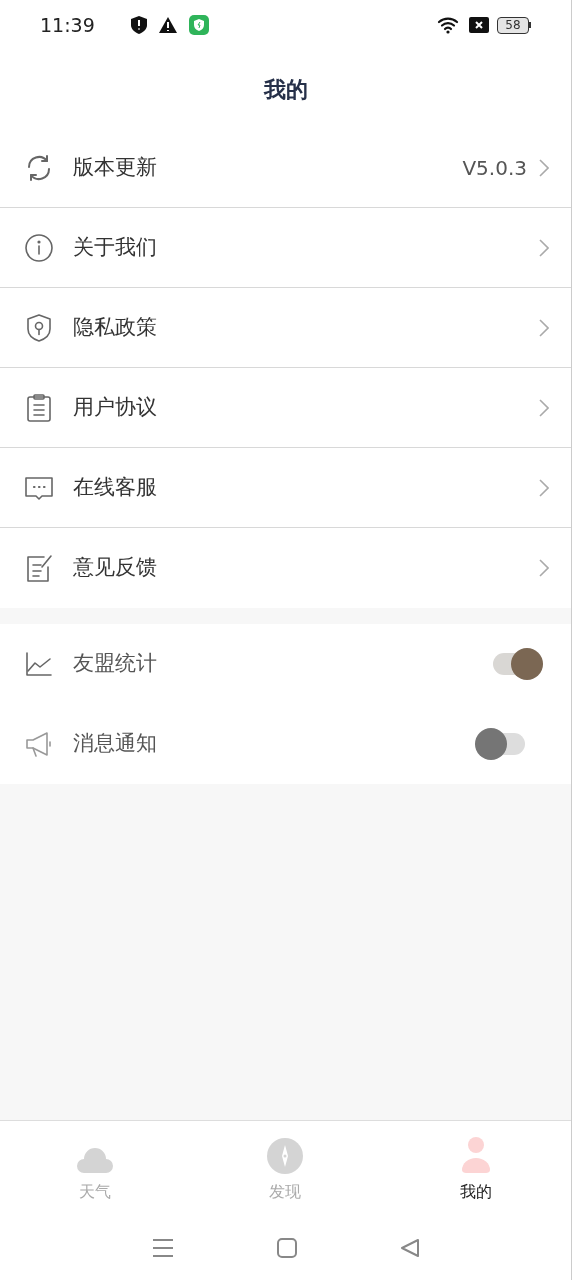 This screenshot has width=572, height=1280. I want to click on home-icon, so click(286, 1248).